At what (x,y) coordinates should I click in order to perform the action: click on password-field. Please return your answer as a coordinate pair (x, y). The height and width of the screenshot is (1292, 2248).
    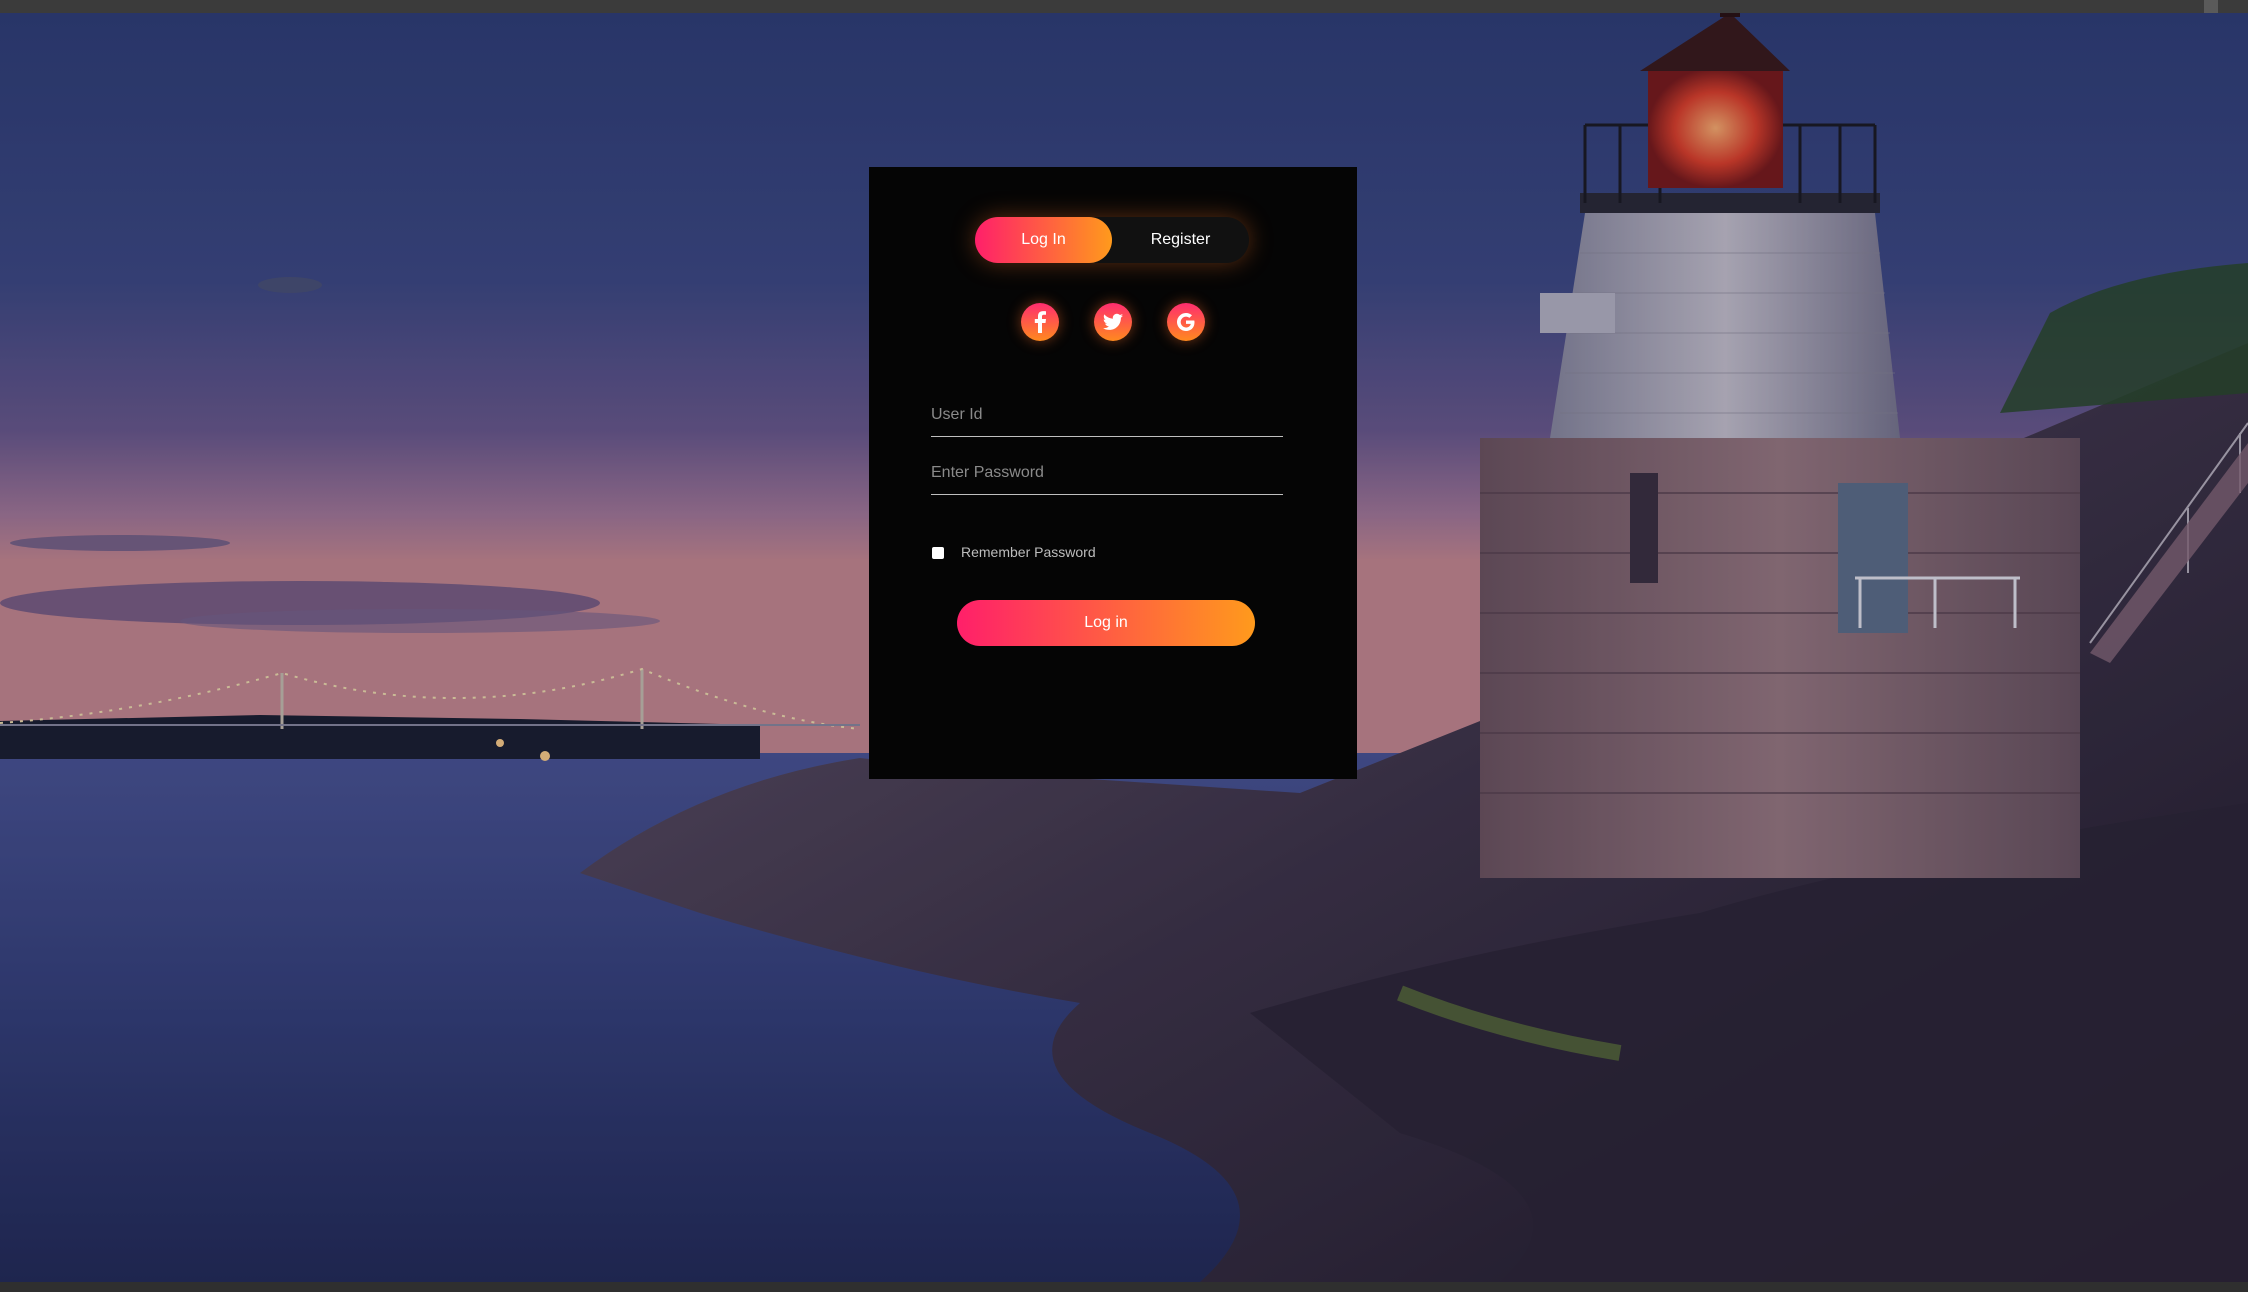
    Looking at the image, I should click on (1107, 474).